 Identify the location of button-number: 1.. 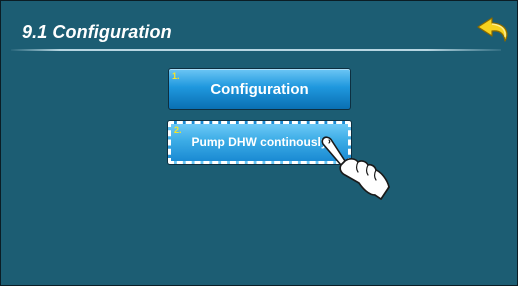
(176, 76).